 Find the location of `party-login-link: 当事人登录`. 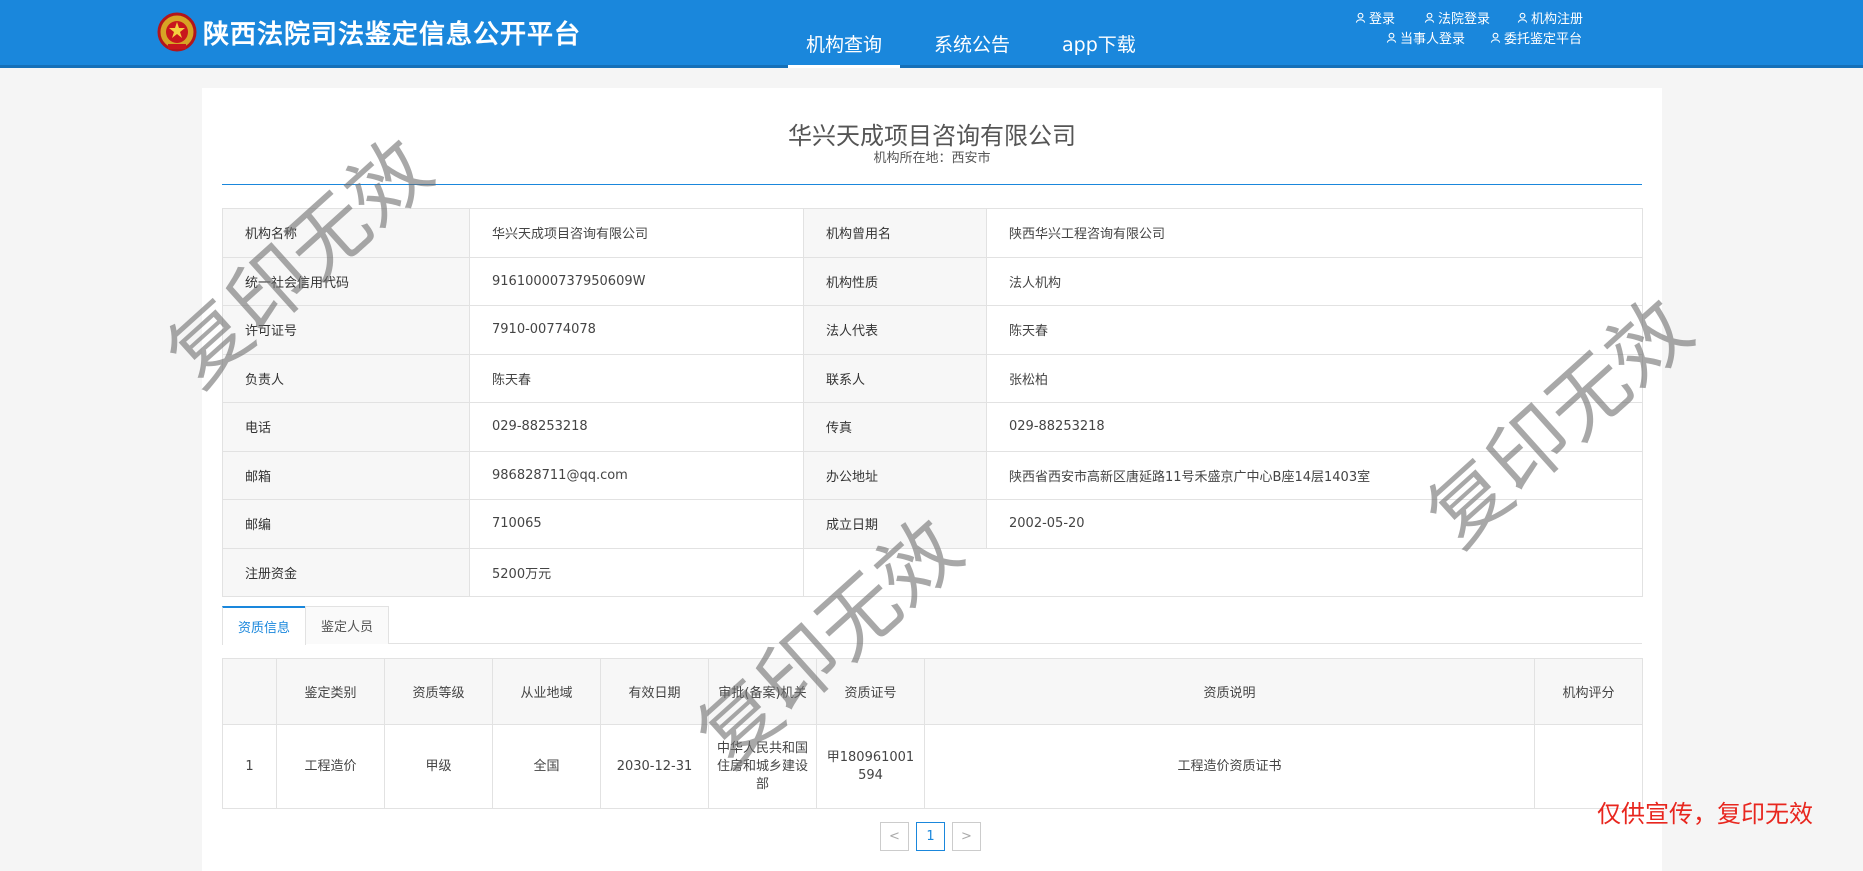

party-login-link: 当事人登录 is located at coordinates (1425, 37).